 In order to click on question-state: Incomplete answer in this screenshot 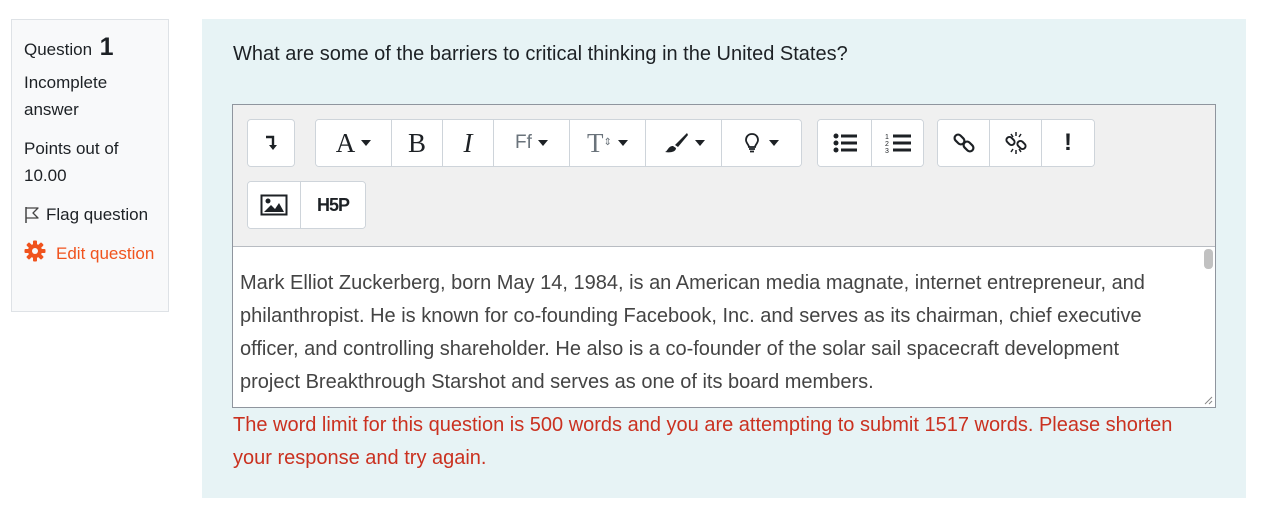, I will do `click(66, 96)`.